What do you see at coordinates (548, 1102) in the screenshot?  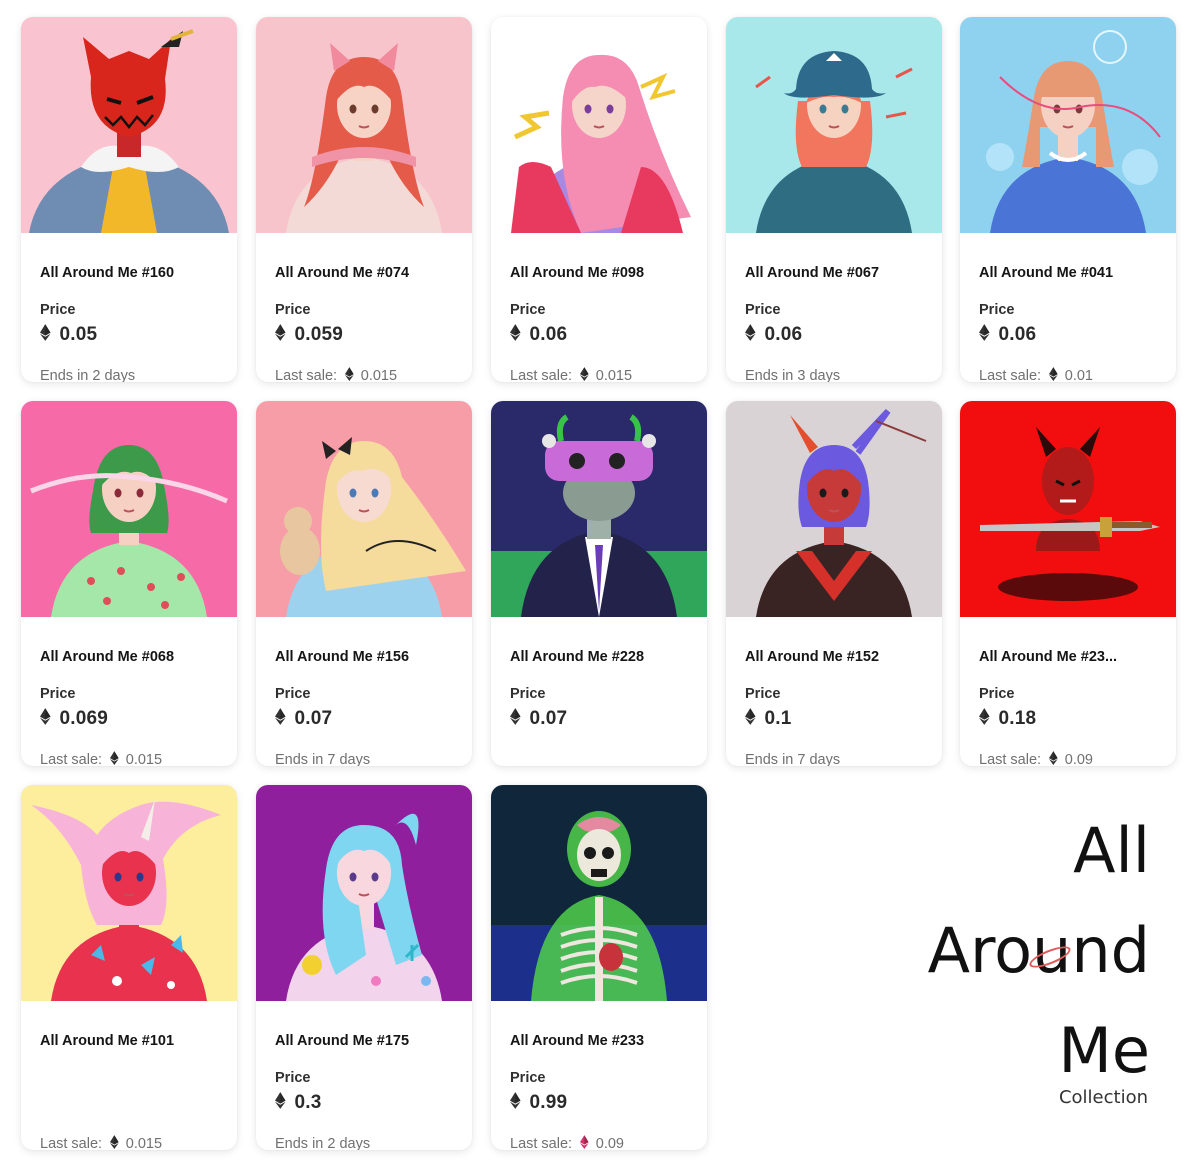 I see `price-value: 0.99` at bounding box center [548, 1102].